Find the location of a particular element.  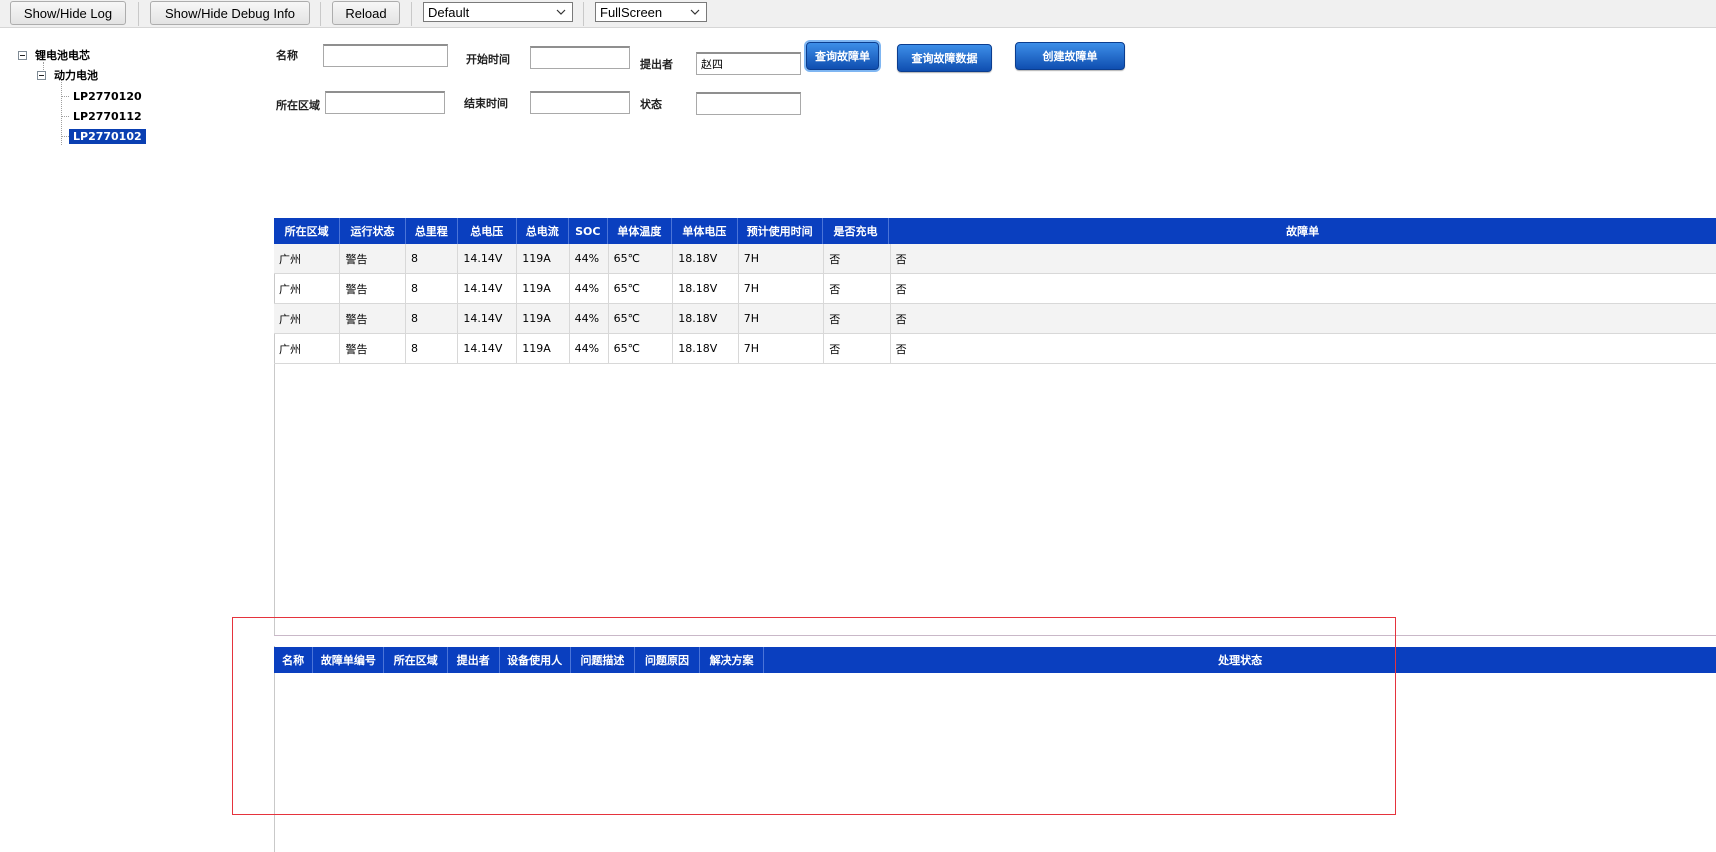

column-header: 故障单 is located at coordinates (1302, 231).